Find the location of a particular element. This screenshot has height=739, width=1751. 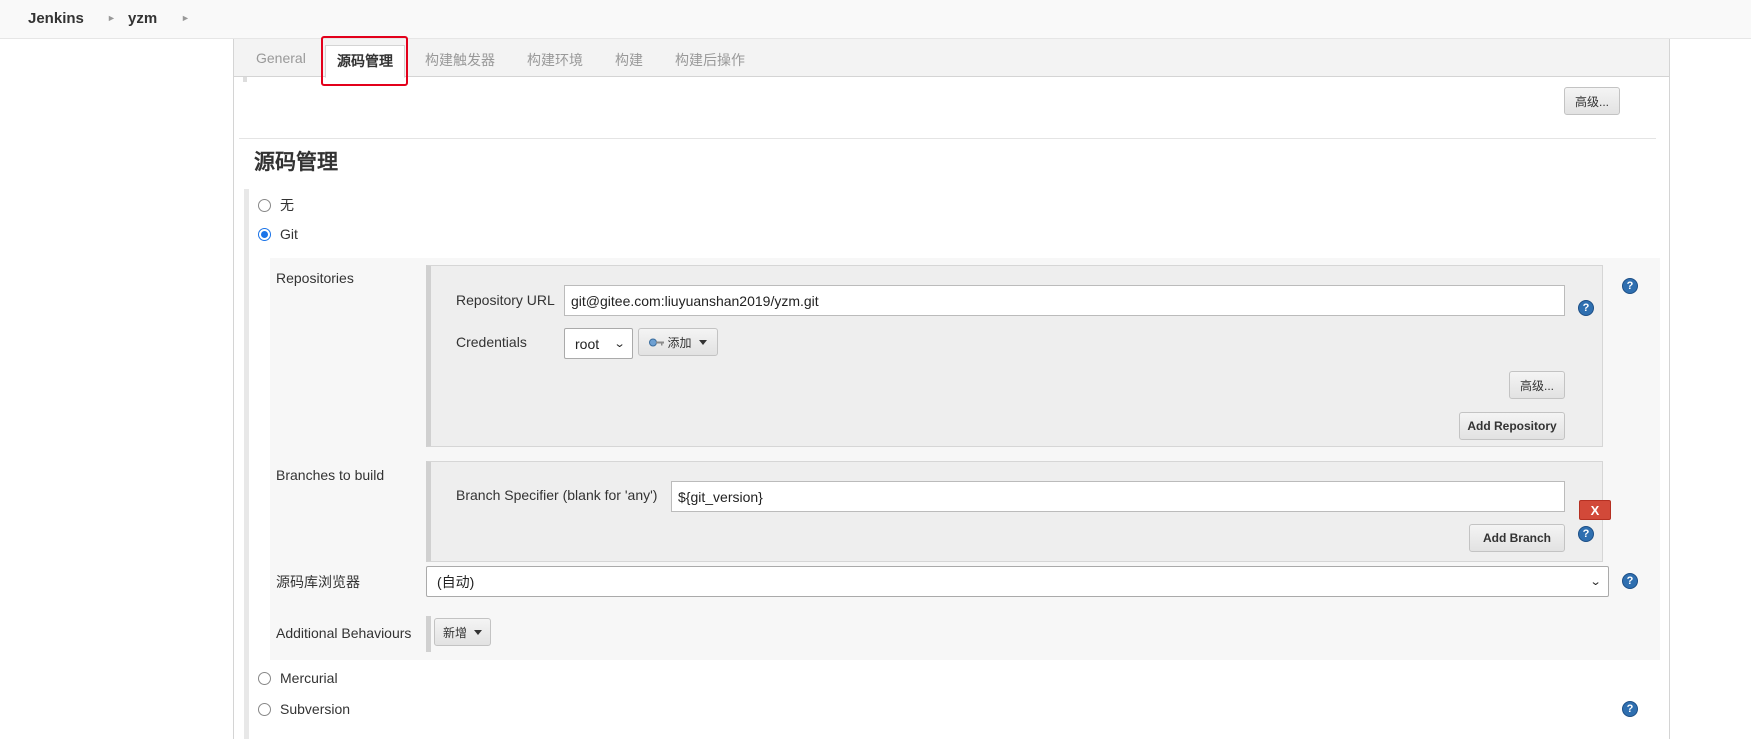

repository-url-label: Repository URL is located at coordinates (505, 300).